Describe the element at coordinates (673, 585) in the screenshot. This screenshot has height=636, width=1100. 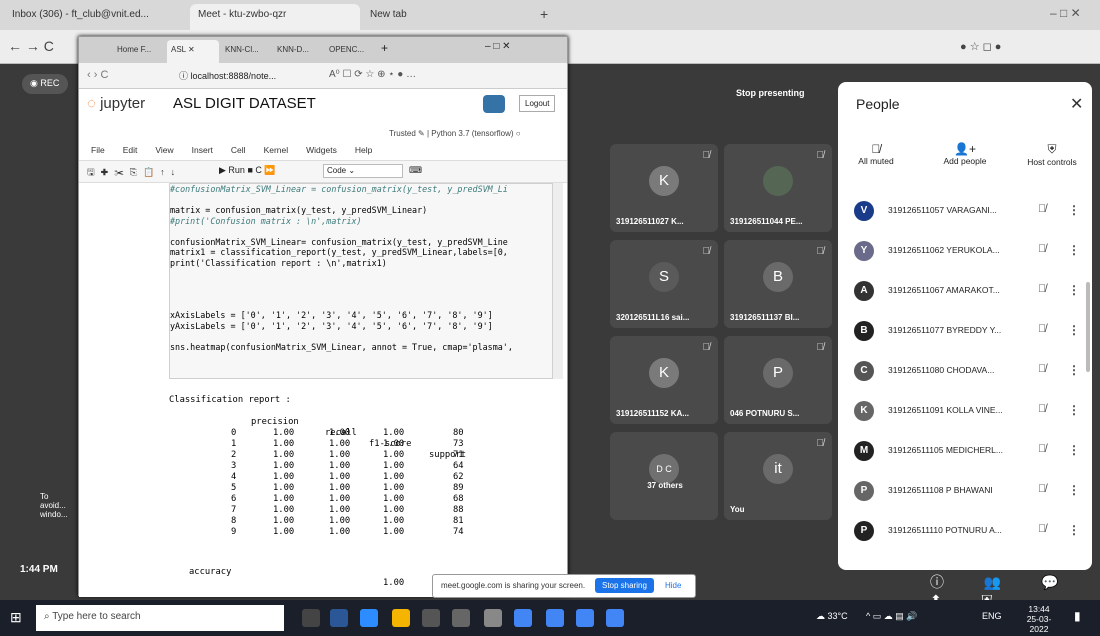
I see `hide-button: Hide` at that location.